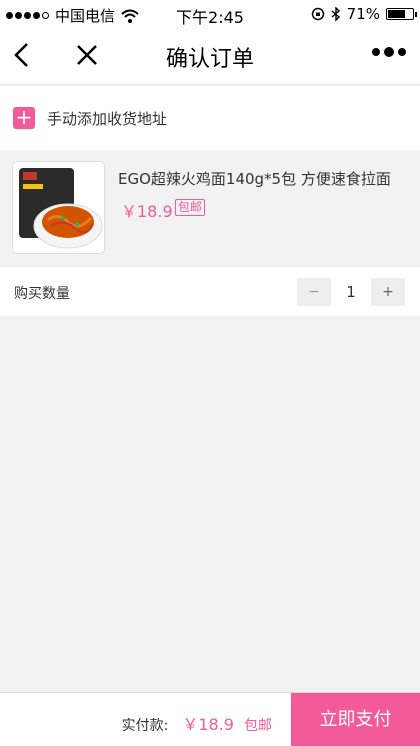 The height and width of the screenshot is (746, 420). What do you see at coordinates (351, 292) in the screenshot?
I see `quantity-value: 1` at bounding box center [351, 292].